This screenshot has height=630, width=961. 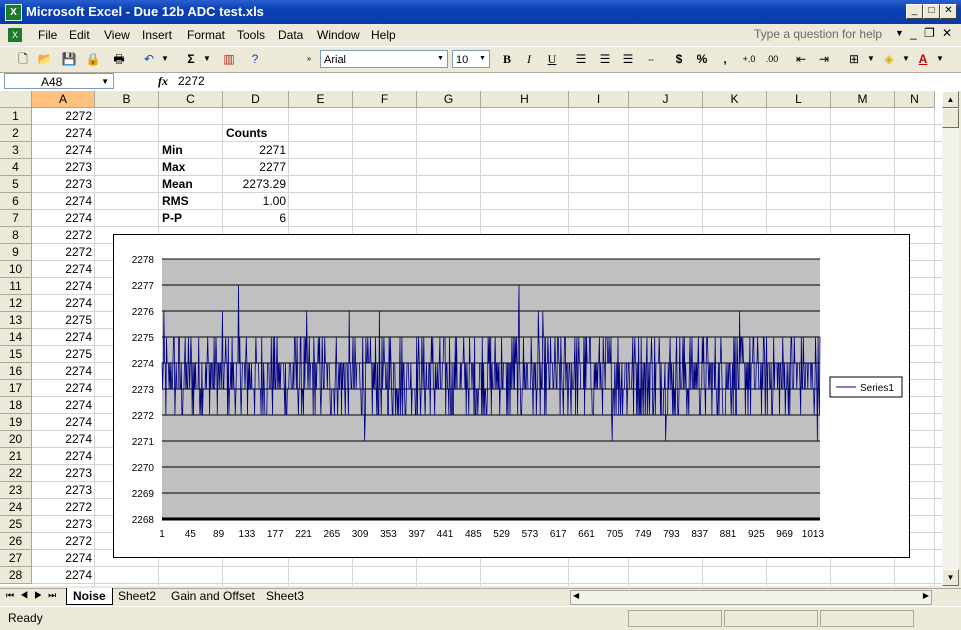 What do you see at coordinates (191, 81) in the screenshot?
I see `formula-input: 2272` at bounding box center [191, 81].